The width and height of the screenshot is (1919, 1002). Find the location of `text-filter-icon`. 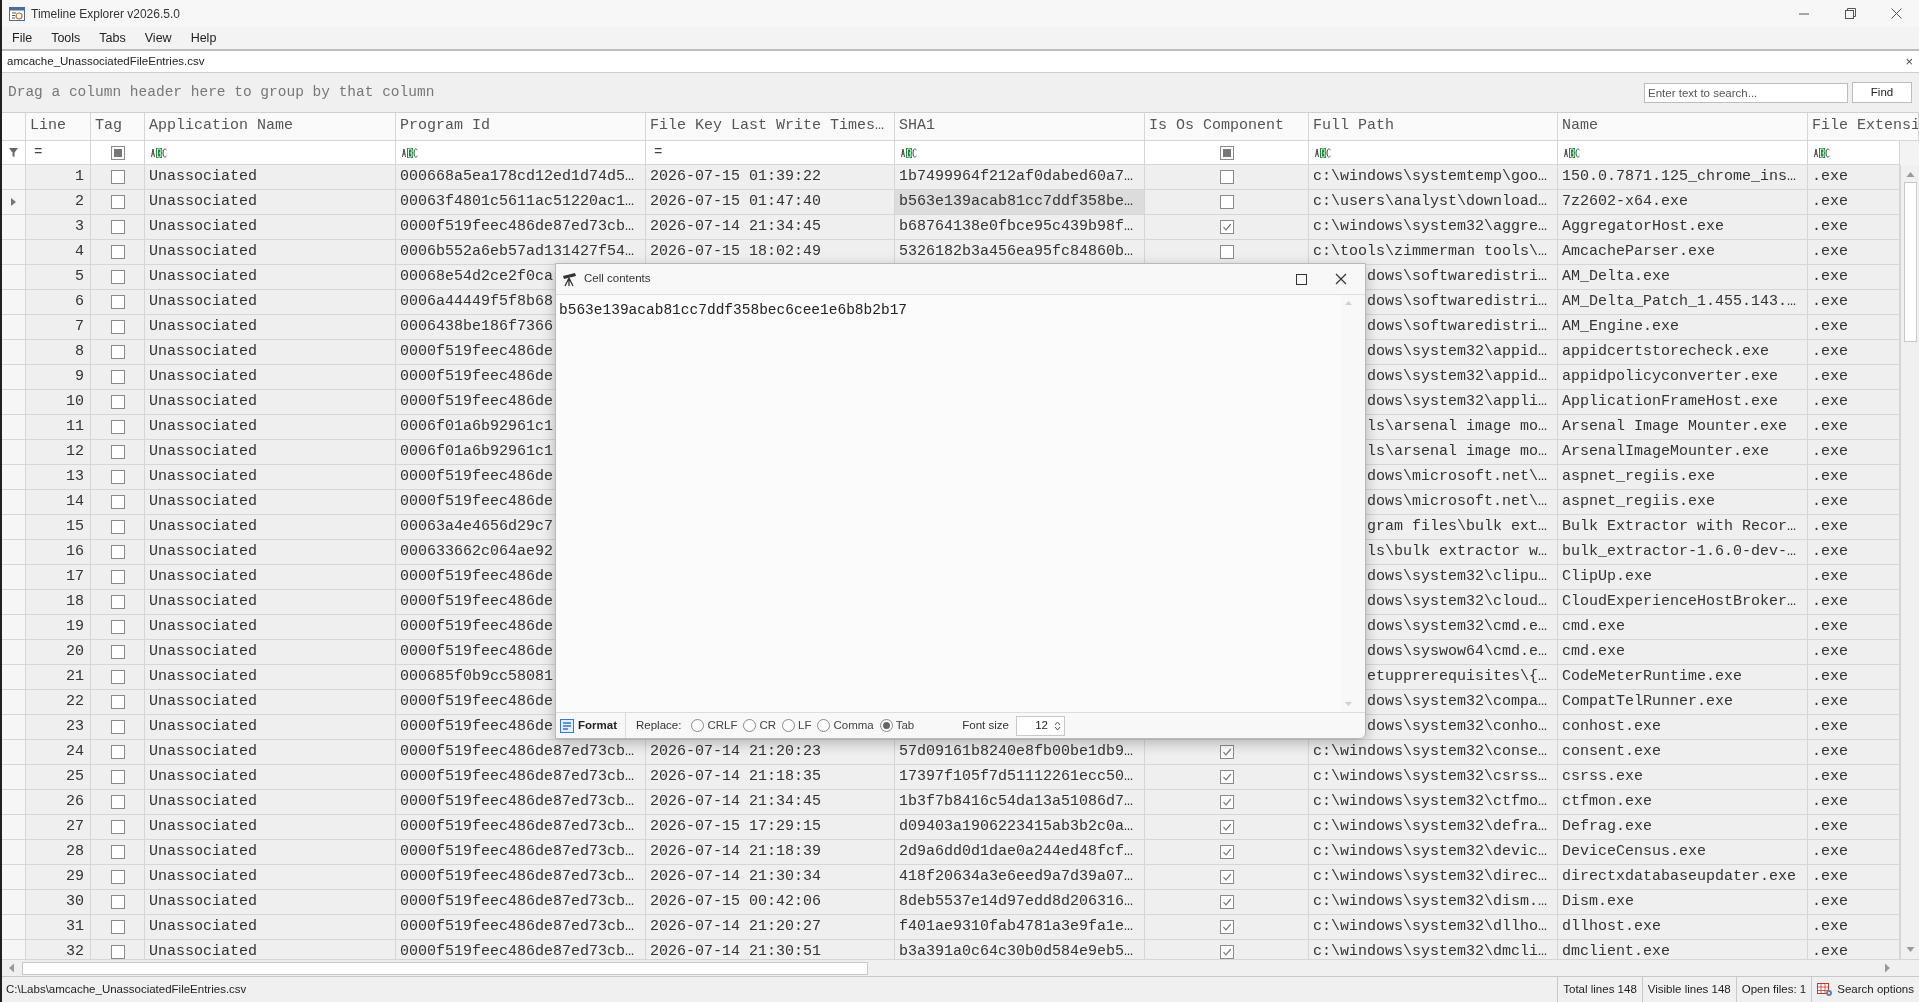

text-filter-icon is located at coordinates (909, 152).